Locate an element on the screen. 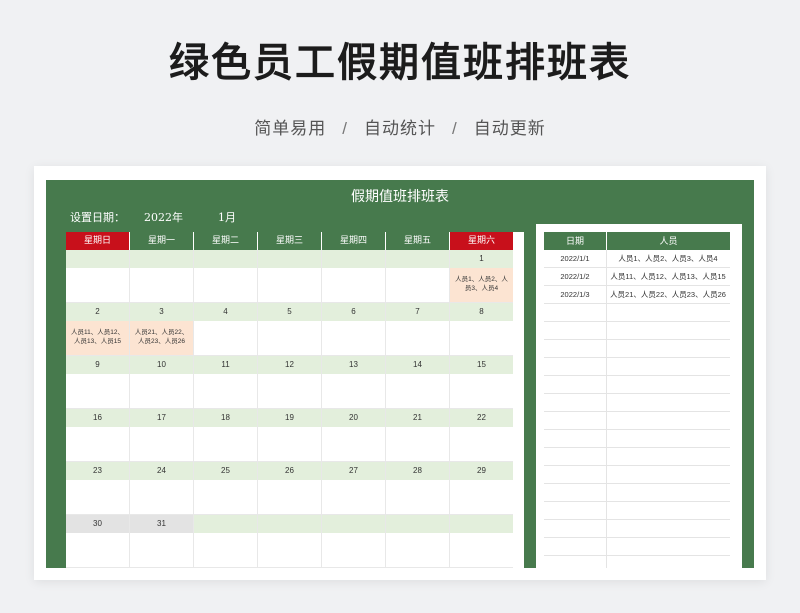 The width and height of the screenshot is (800, 613). calendar-day-number: 9 is located at coordinates (97, 365).